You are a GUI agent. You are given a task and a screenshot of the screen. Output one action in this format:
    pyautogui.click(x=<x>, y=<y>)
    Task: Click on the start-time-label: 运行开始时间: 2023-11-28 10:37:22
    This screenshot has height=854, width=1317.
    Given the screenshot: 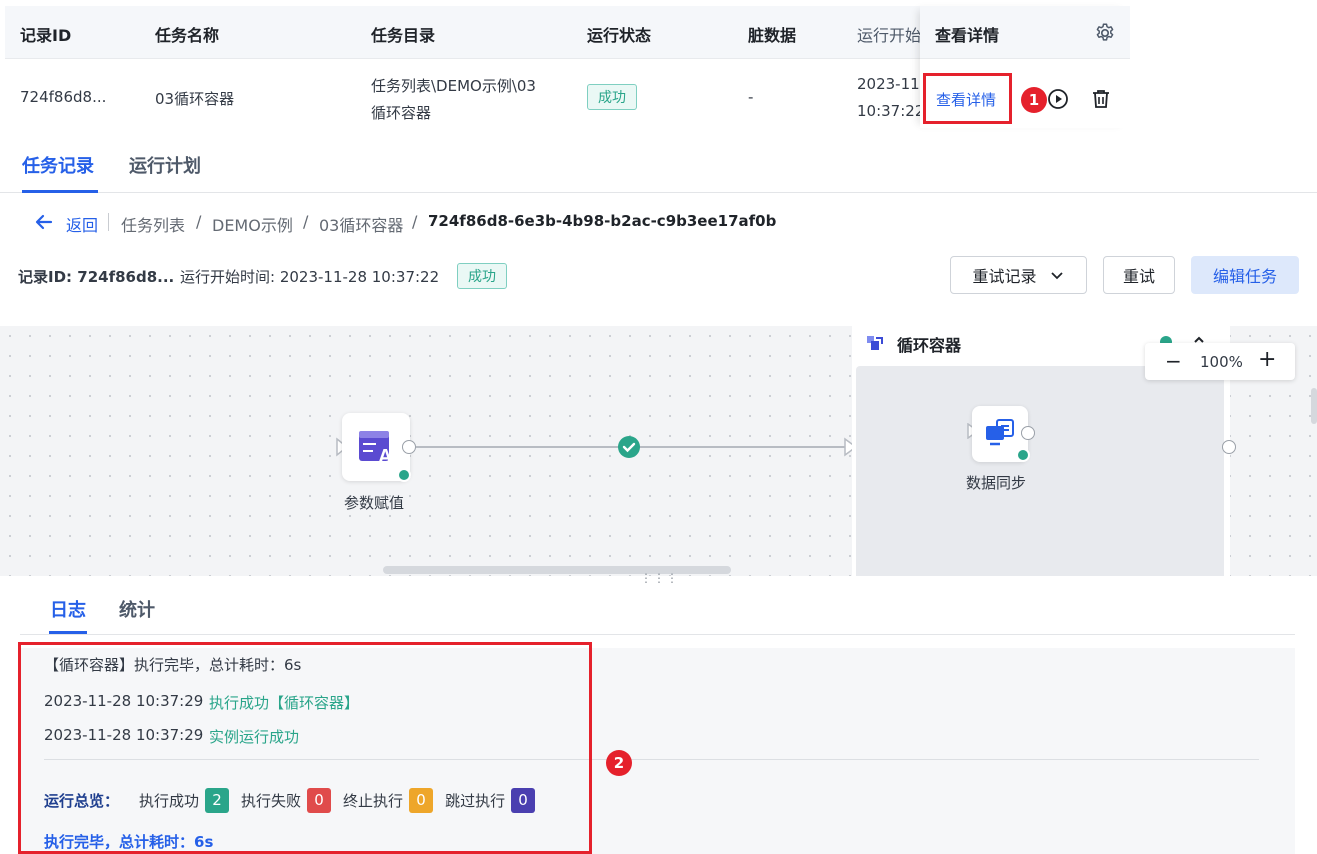 What is the action you would take?
    pyautogui.click(x=310, y=277)
    